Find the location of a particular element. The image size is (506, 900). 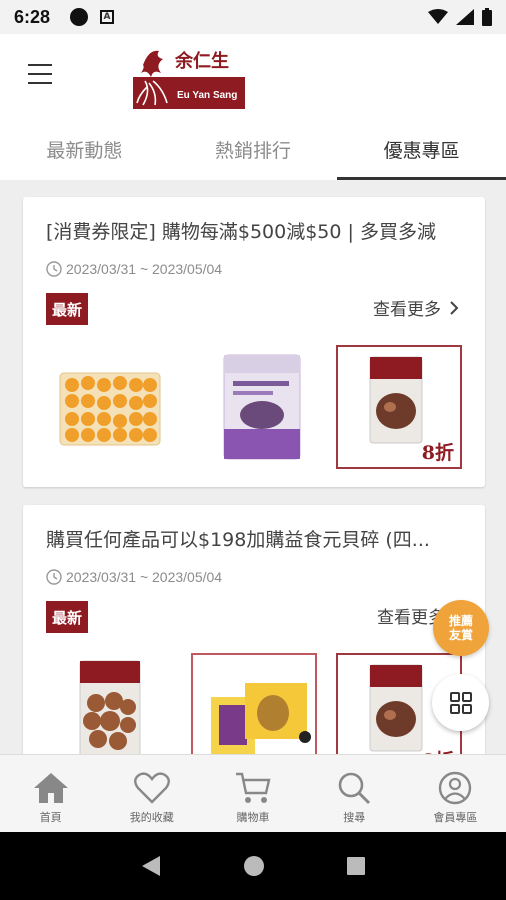

system-nav-bar is located at coordinates (253, 866).